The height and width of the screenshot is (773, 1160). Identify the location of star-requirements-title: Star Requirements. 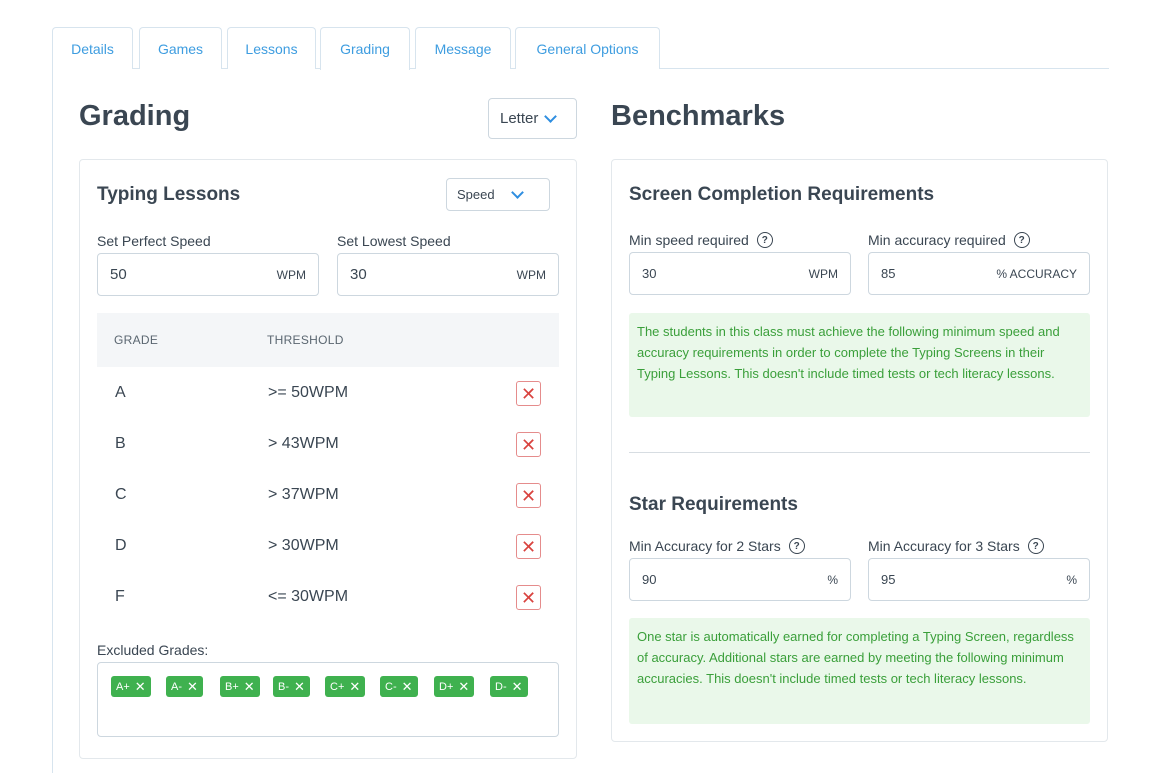
(713, 504).